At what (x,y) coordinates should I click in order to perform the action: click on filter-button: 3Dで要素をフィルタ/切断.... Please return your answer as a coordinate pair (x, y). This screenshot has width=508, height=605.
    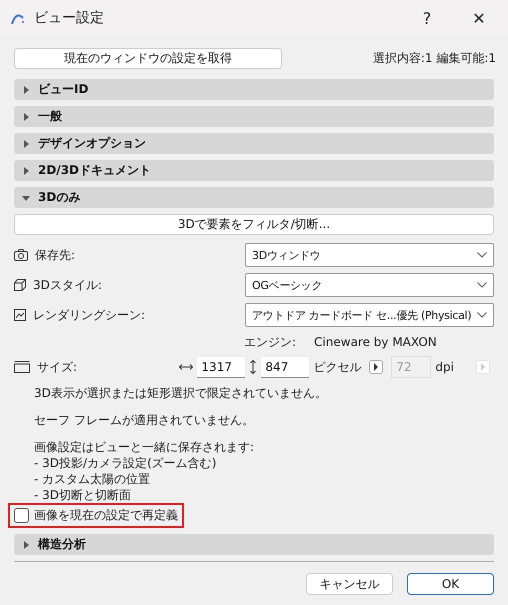
    Looking at the image, I should click on (254, 224).